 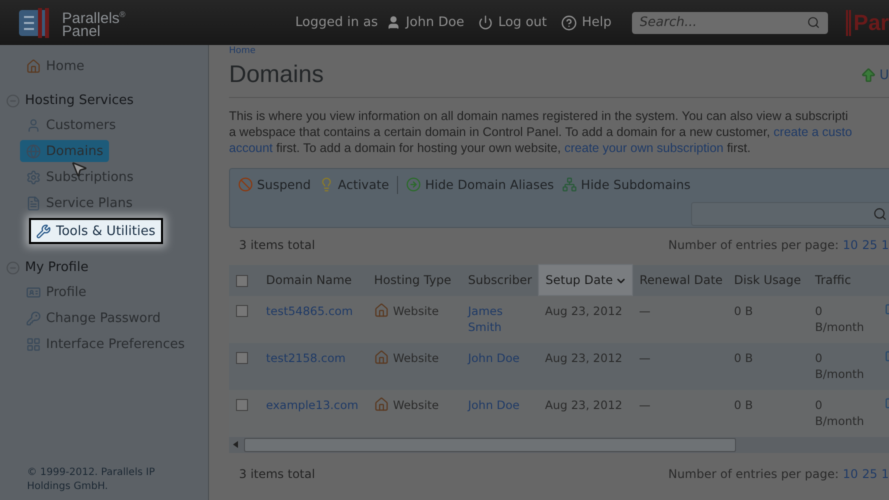 What do you see at coordinates (585, 280) in the screenshot?
I see `column-header: Setup Date` at bounding box center [585, 280].